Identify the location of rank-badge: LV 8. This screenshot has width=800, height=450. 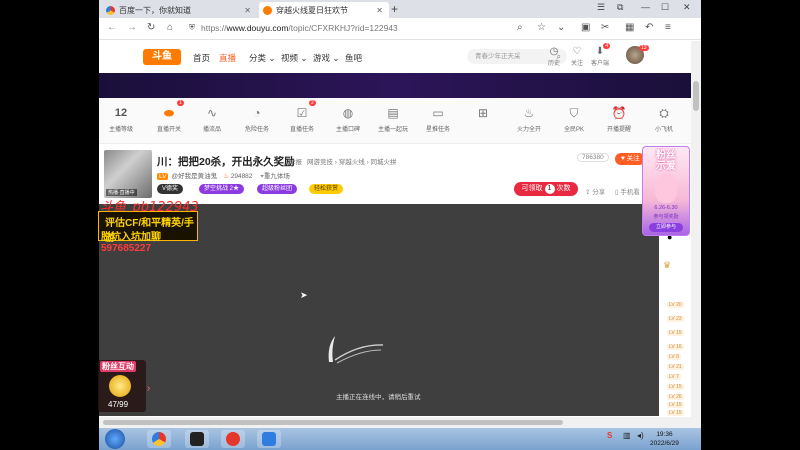
(674, 357).